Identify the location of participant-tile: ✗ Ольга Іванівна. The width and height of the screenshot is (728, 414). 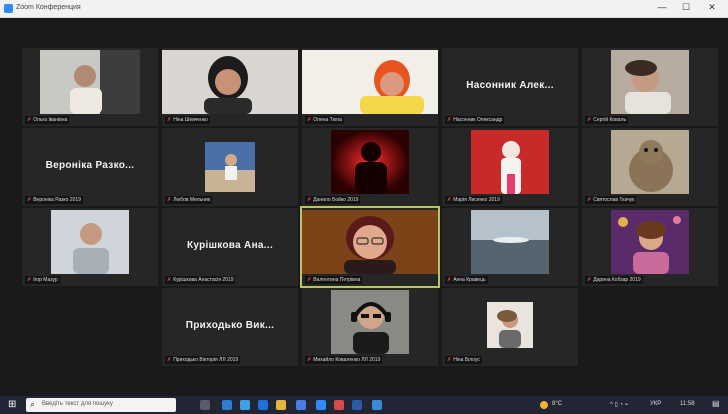
(90, 87).